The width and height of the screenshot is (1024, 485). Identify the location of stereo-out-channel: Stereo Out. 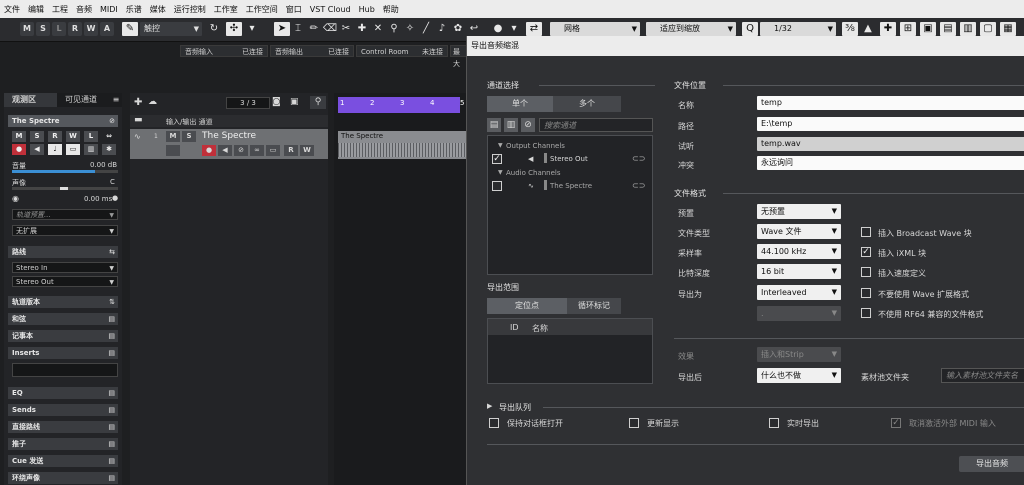
(569, 159).